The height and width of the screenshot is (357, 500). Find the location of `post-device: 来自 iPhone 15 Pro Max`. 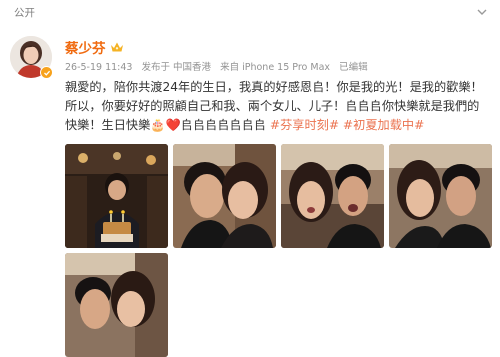

post-device: 来自 iPhone 15 Pro Max is located at coordinates (275, 67).